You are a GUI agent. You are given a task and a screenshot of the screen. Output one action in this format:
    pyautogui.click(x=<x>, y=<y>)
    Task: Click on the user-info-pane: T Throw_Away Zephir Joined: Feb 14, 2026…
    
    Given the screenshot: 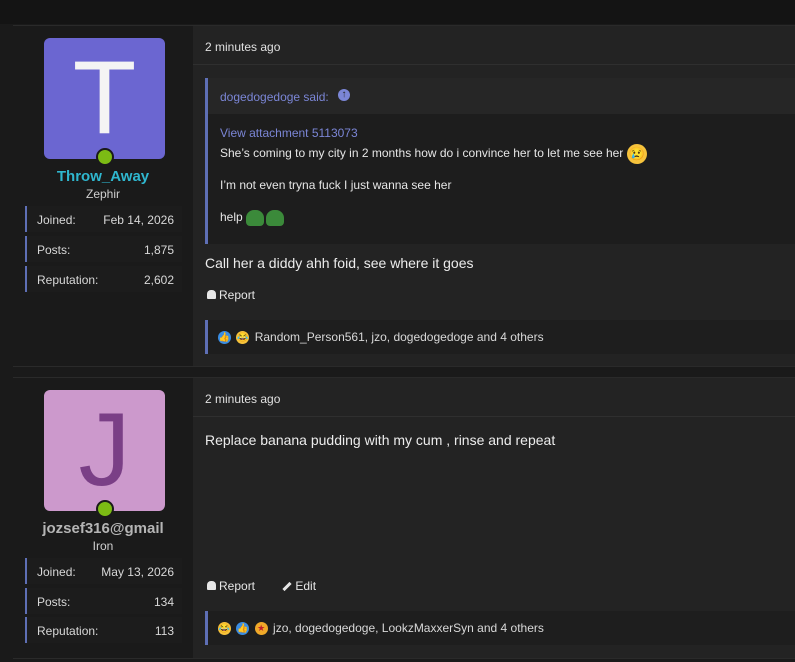 What is the action you would take?
    pyautogui.click(x=103, y=196)
    